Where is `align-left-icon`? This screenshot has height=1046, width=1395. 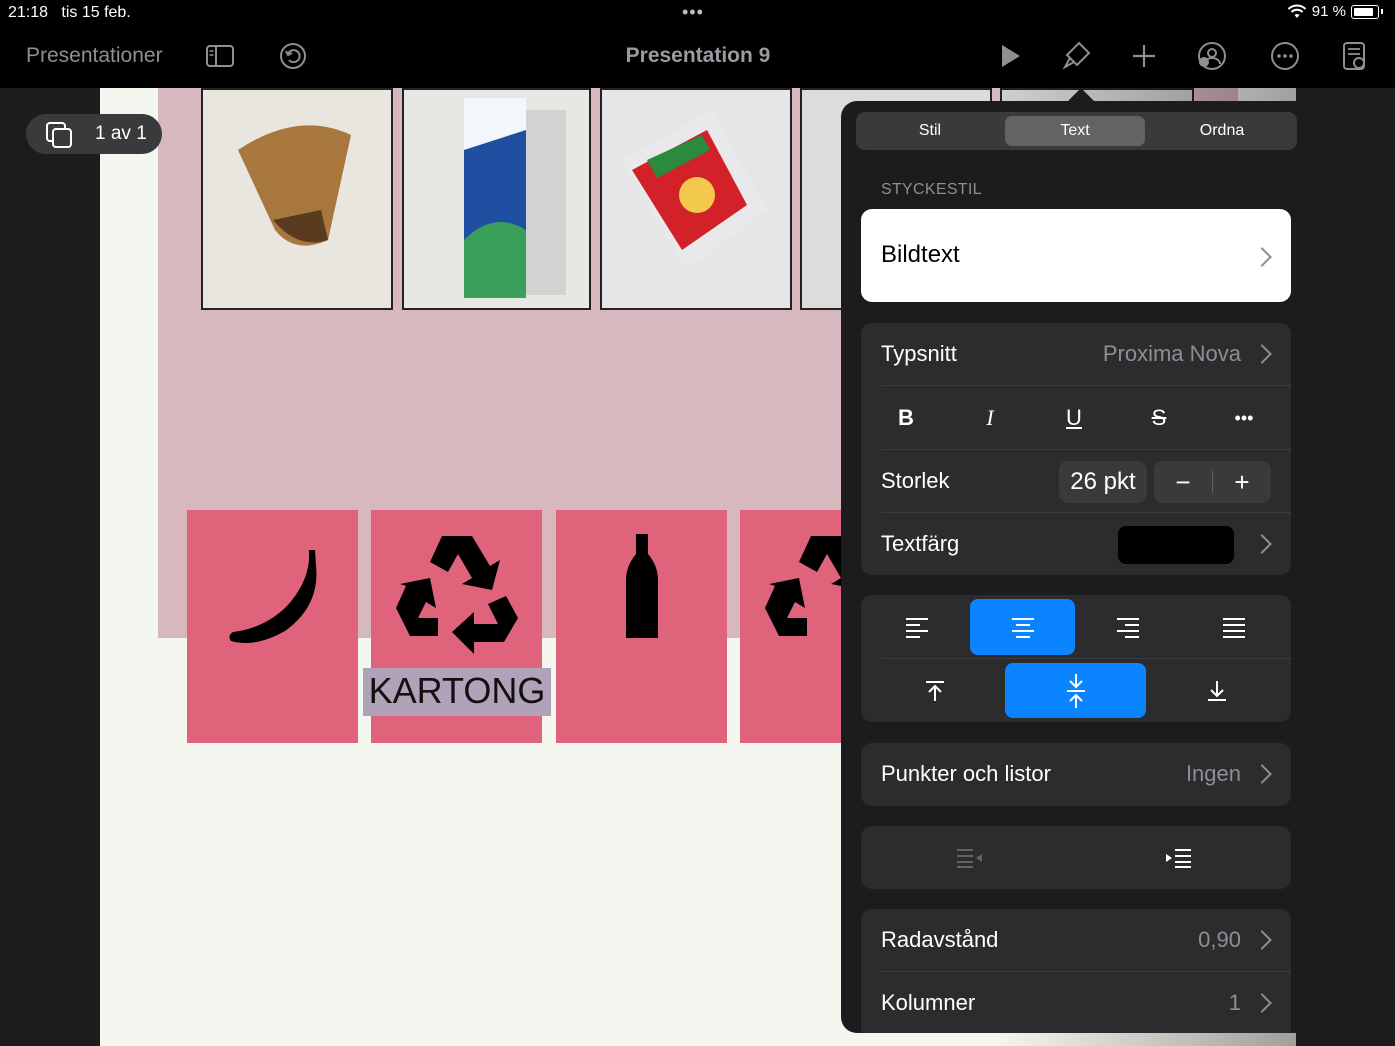
align-left-icon is located at coordinates (917, 628).